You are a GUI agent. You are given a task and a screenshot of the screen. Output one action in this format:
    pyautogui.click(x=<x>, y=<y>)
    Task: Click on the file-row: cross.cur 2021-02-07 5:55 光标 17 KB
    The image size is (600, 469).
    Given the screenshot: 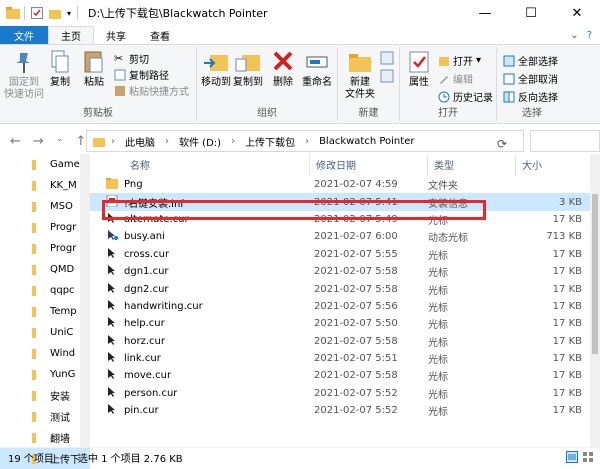 What is the action you would take?
    pyautogui.click(x=340, y=254)
    